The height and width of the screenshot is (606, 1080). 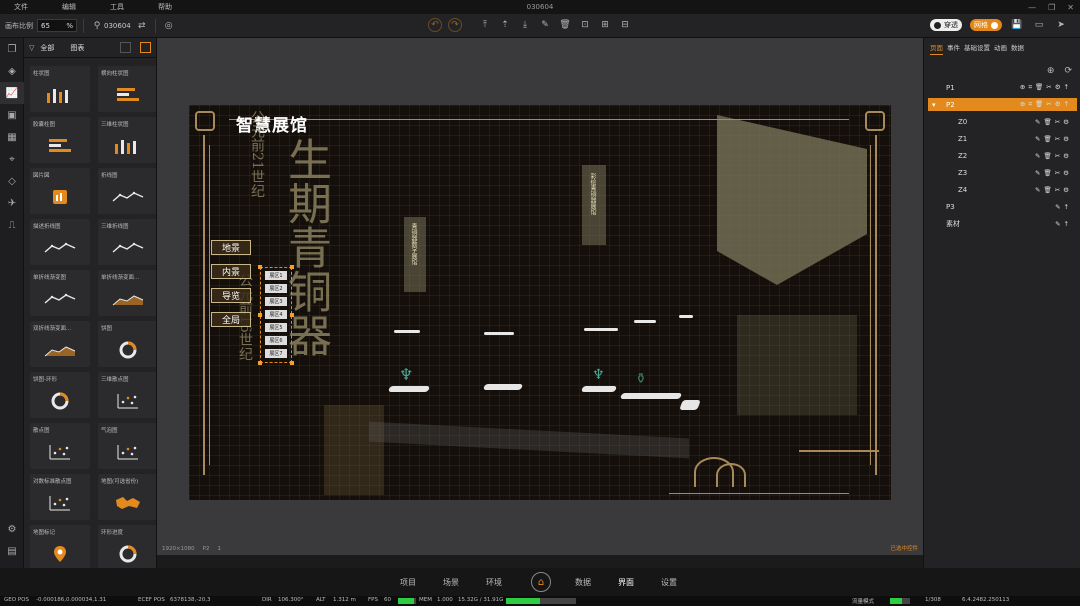 What do you see at coordinates (1017, 48) in the screenshot?
I see `tab-data: 数据` at bounding box center [1017, 48].